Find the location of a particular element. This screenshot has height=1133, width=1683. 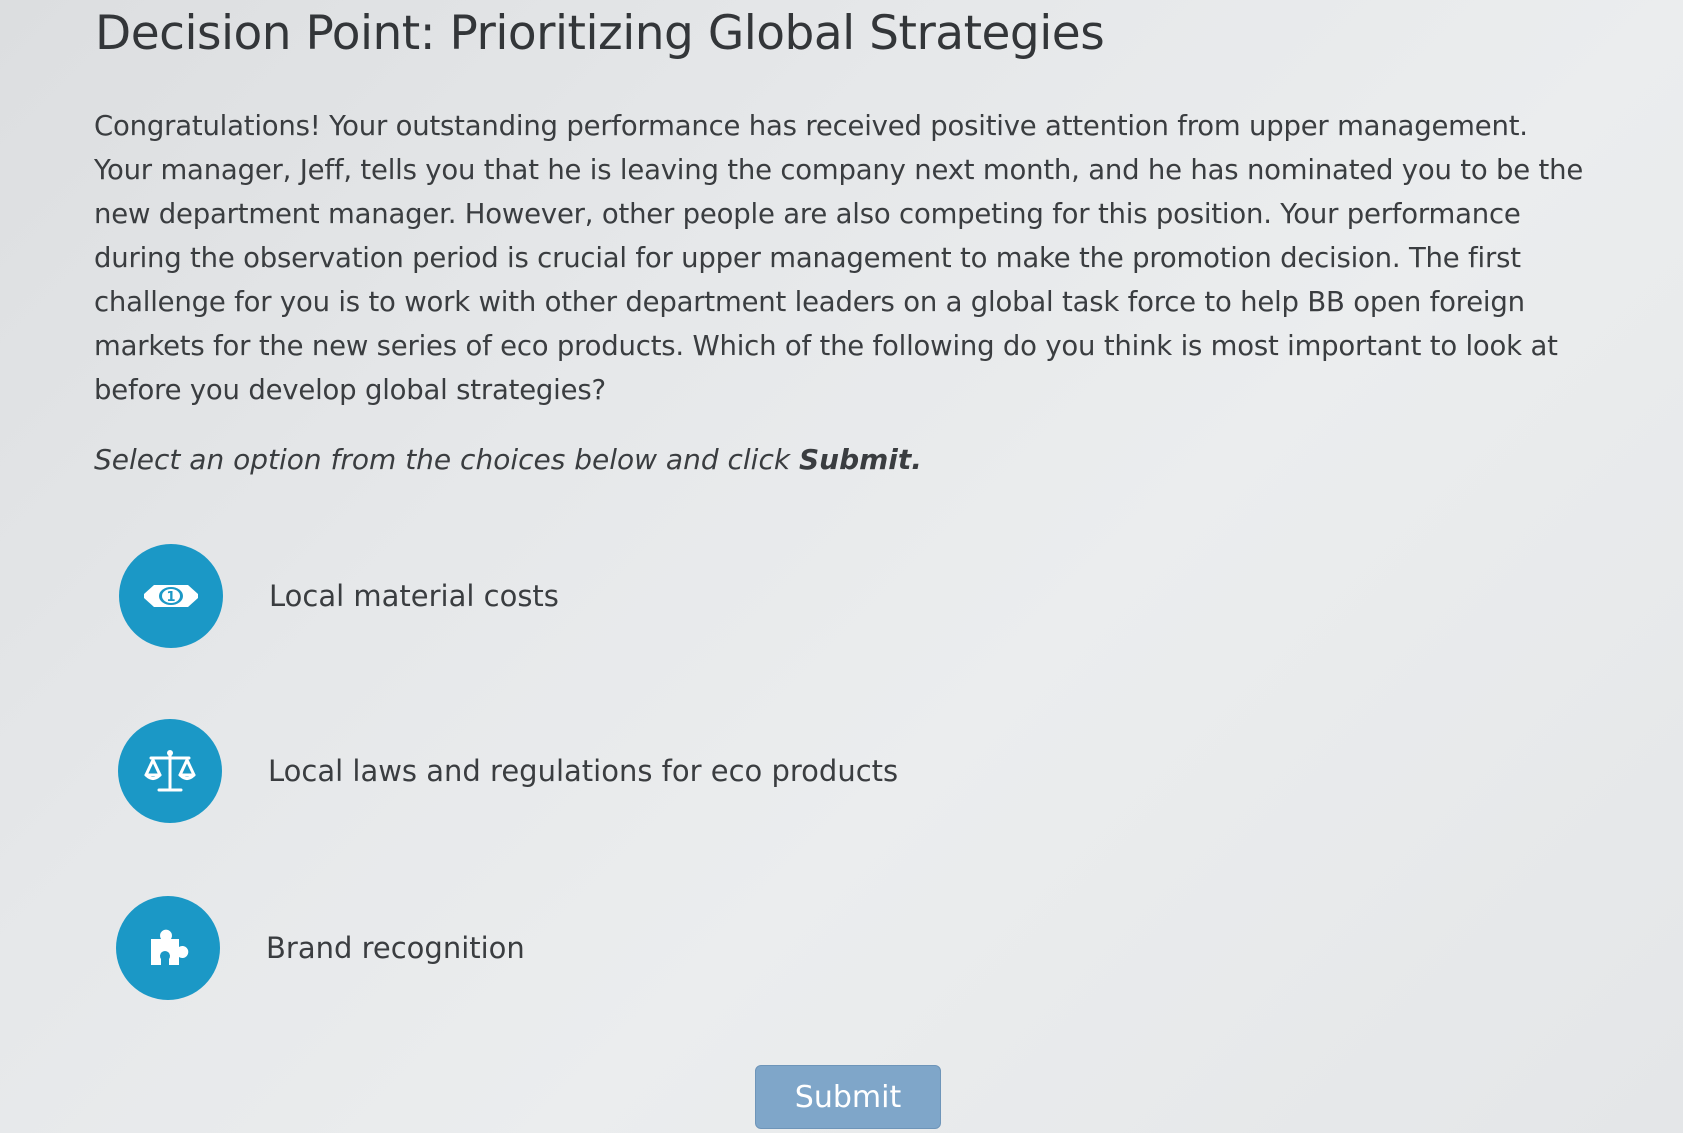

money-bill-icon: 1 is located at coordinates (171, 596).